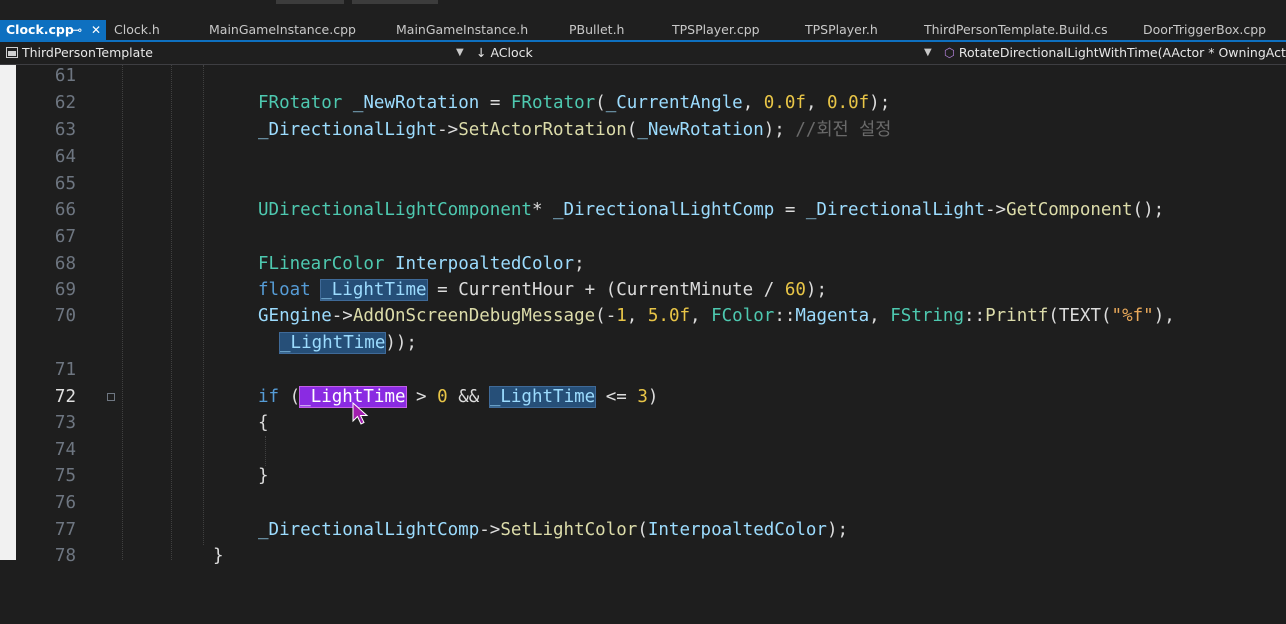 The image size is (1286, 624). Describe the element at coordinates (442, 397) in the screenshot. I see `code-token: 0` at that location.